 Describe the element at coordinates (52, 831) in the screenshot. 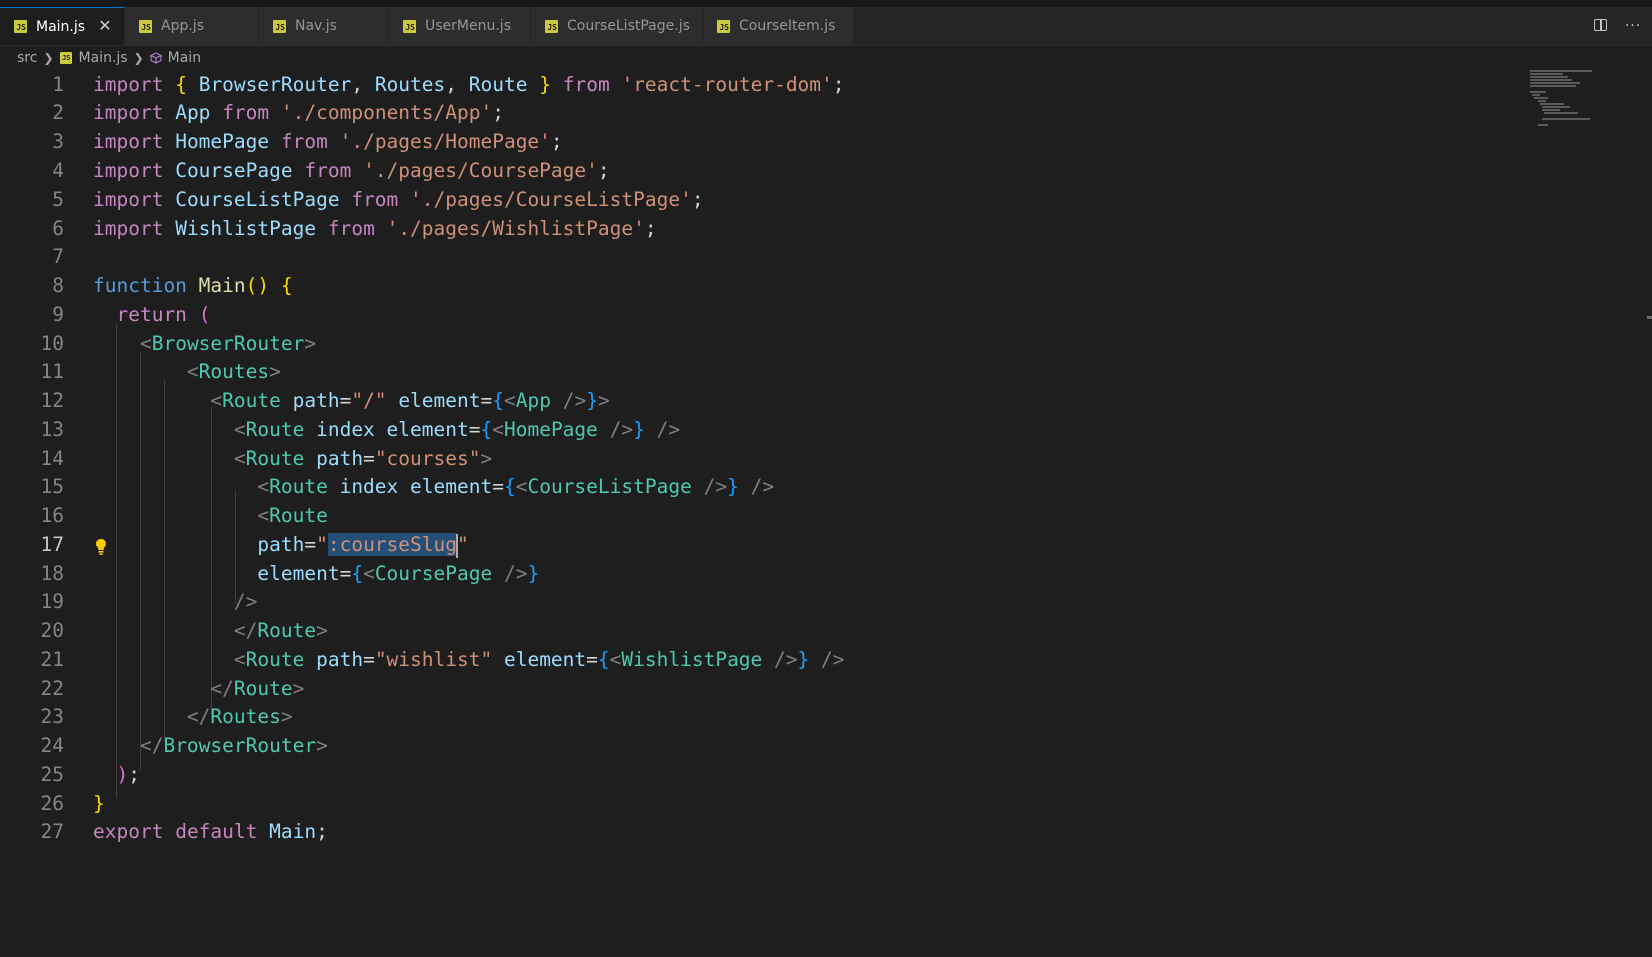

I see `line-number: 27` at that location.